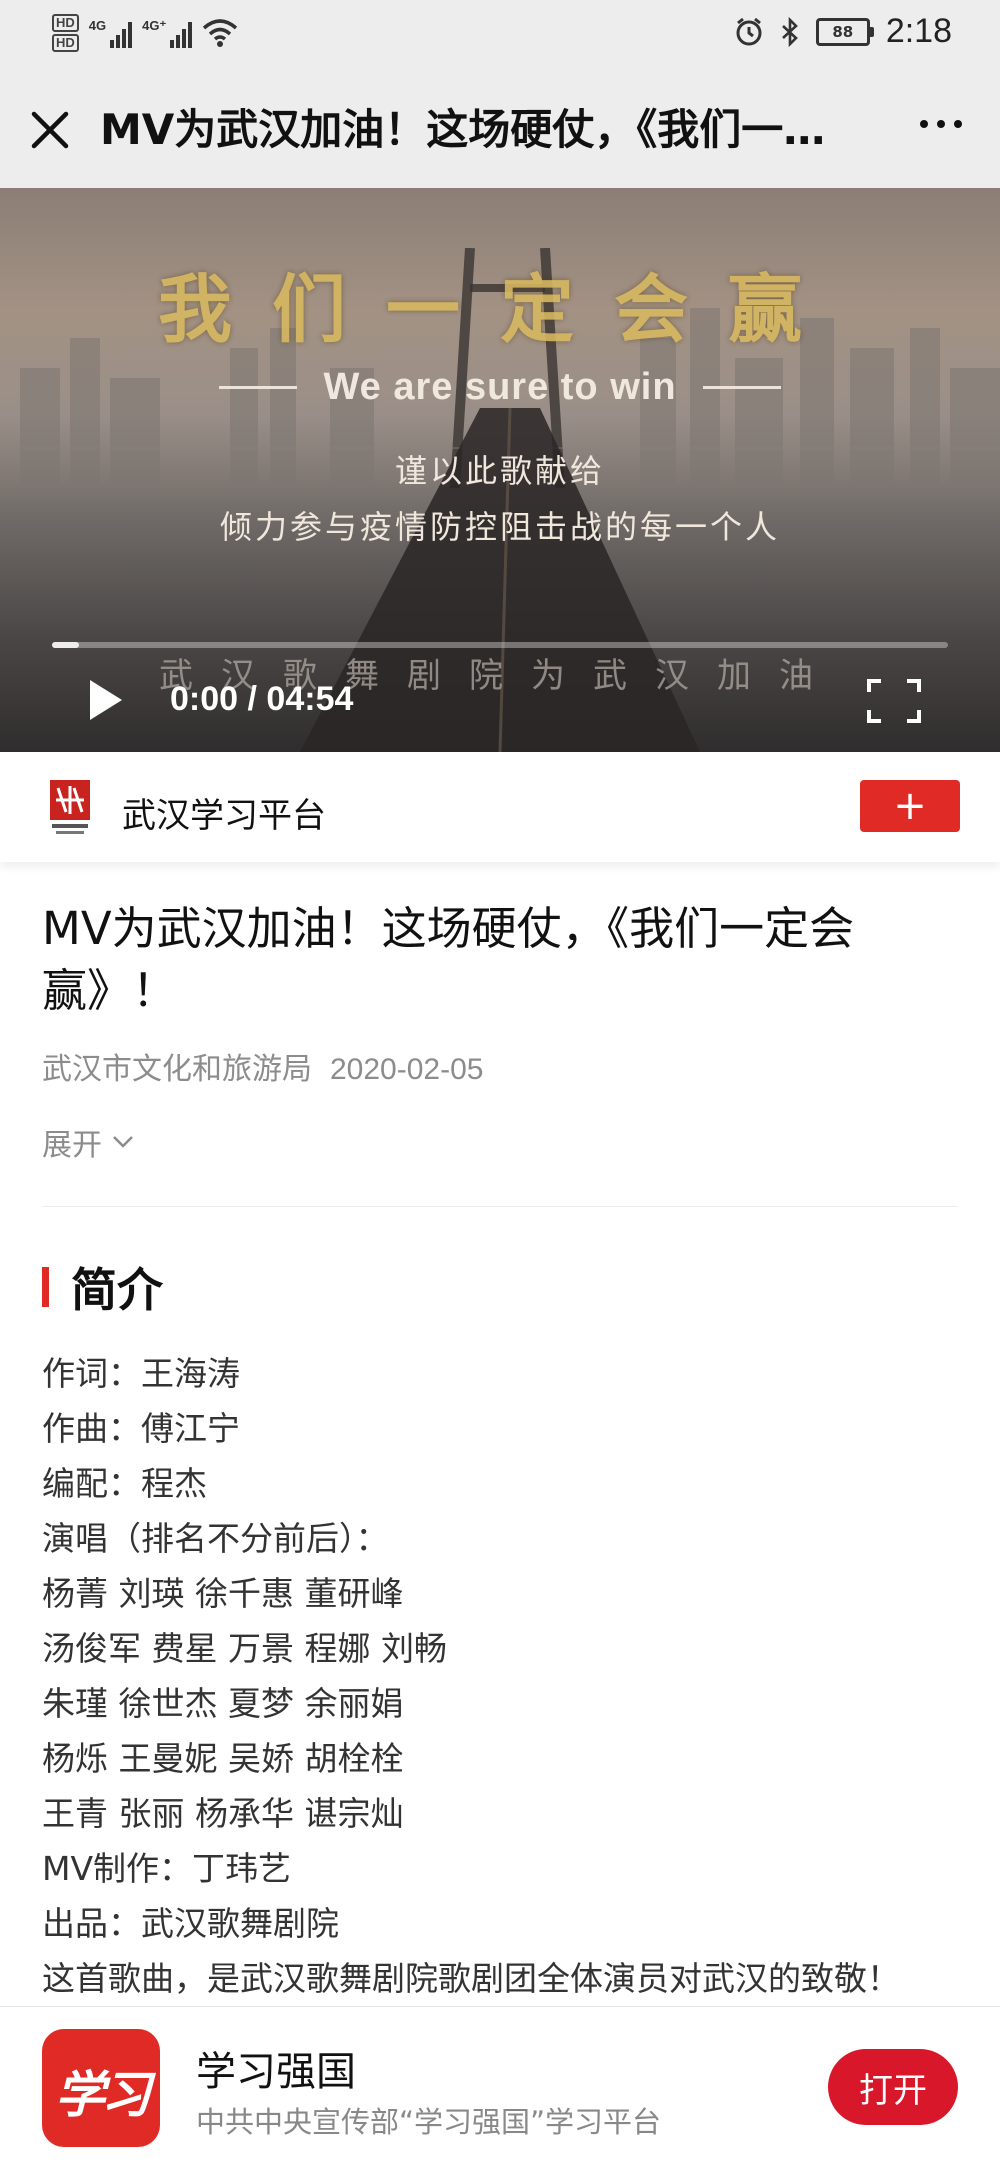 The height and width of the screenshot is (2167, 1000). I want to click on author-bar: 武汉学习平台 +, so click(500, 807).